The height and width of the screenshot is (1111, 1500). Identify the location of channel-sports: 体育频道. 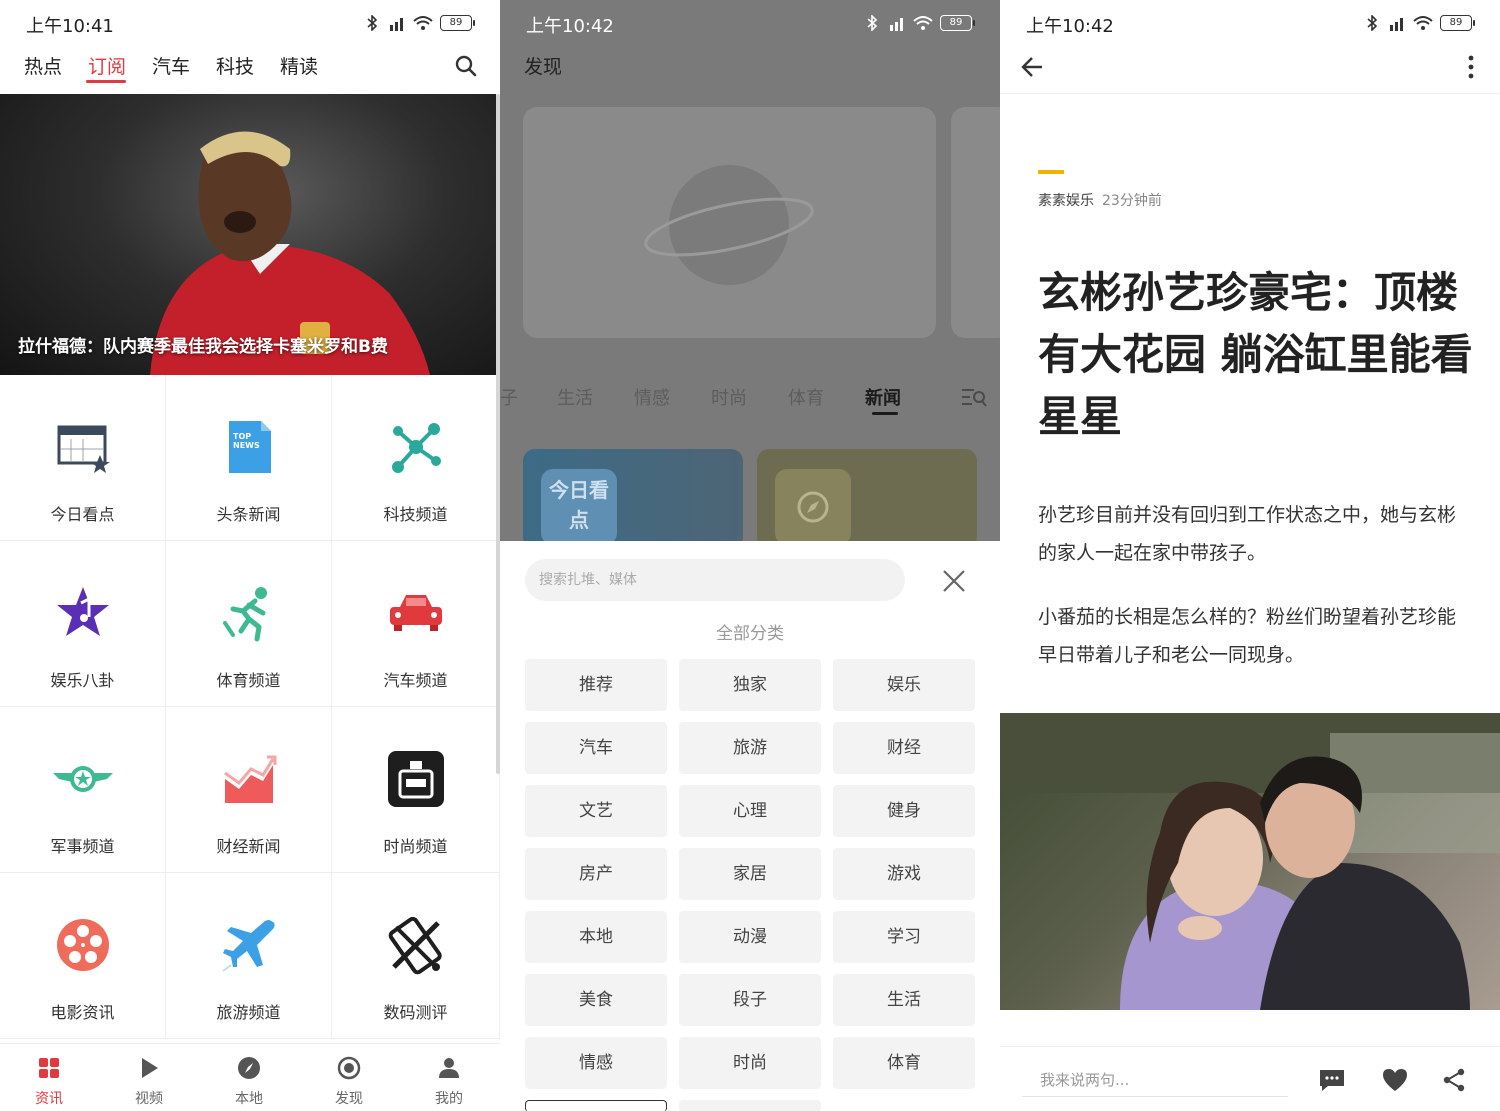
(249, 624).